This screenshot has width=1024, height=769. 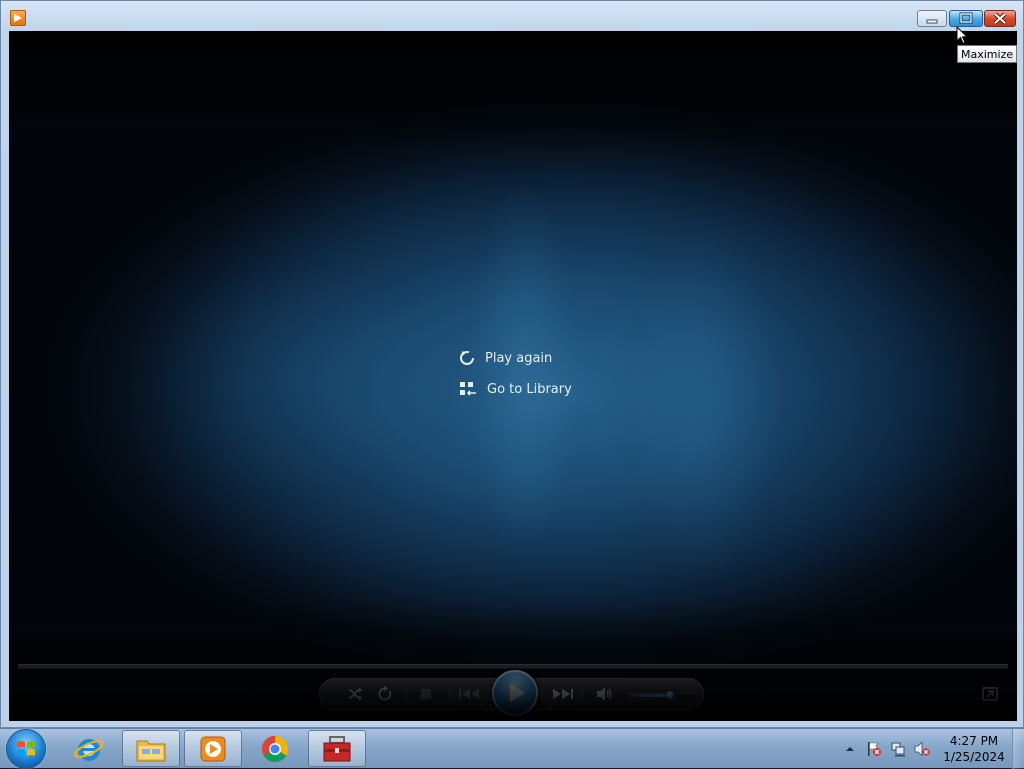 What do you see at coordinates (467, 358) in the screenshot?
I see `replay-icon` at bounding box center [467, 358].